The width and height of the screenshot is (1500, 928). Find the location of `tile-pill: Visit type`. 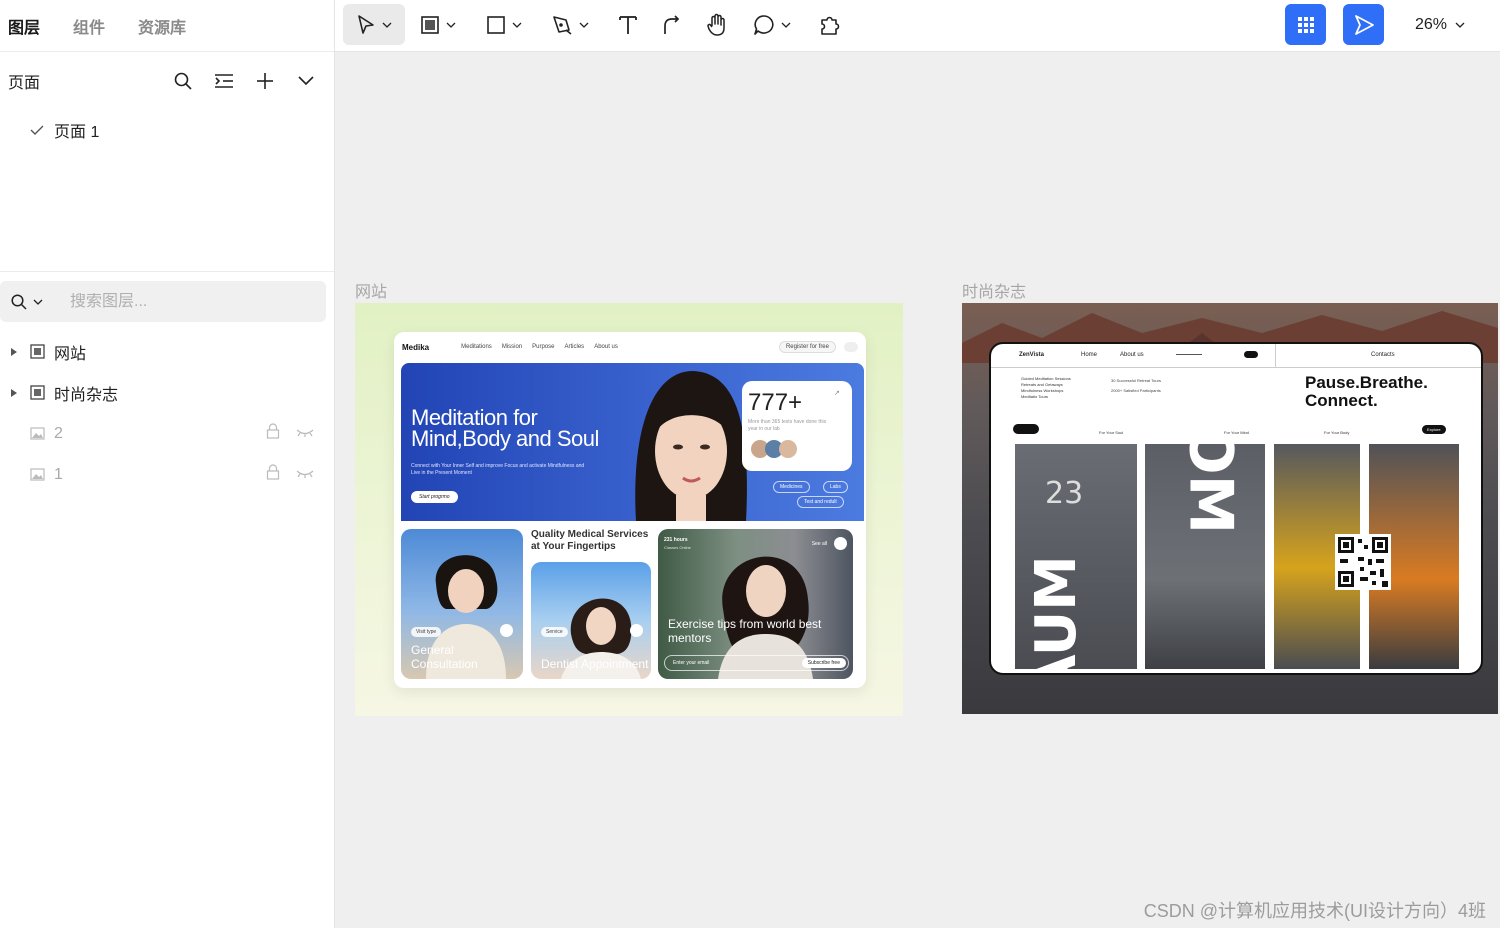

tile-pill: Visit type is located at coordinates (426, 632).